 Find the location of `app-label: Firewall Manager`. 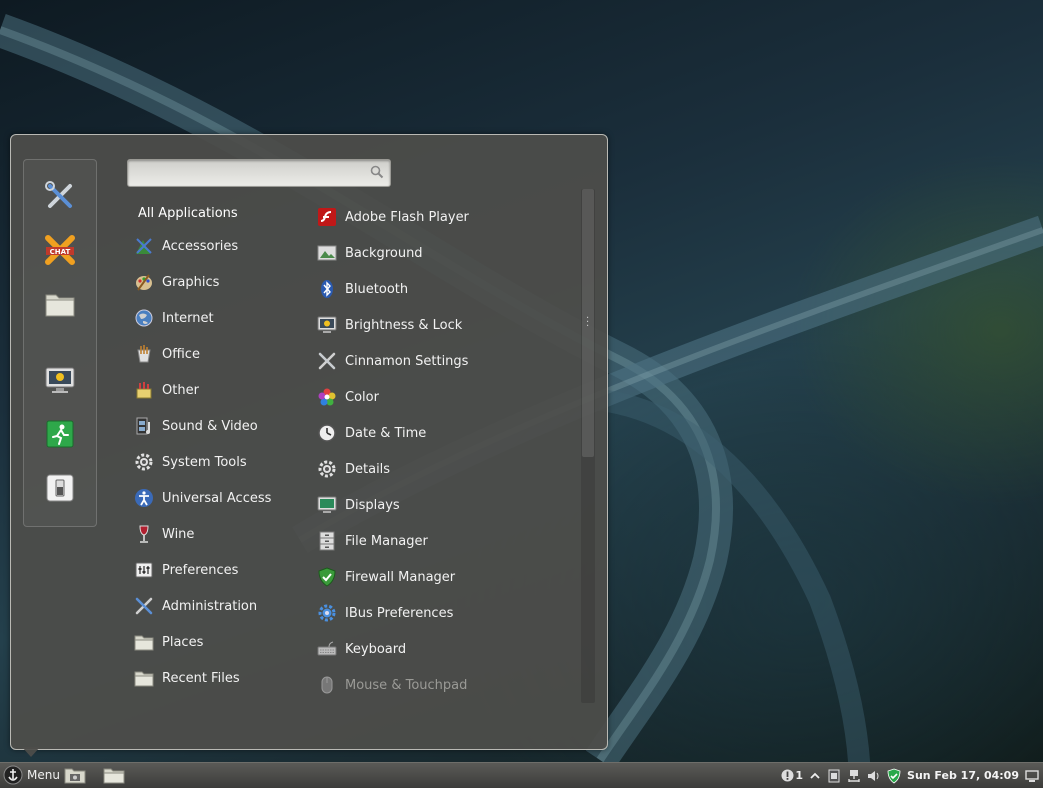

app-label: Firewall Manager is located at coordinates (400, 577).